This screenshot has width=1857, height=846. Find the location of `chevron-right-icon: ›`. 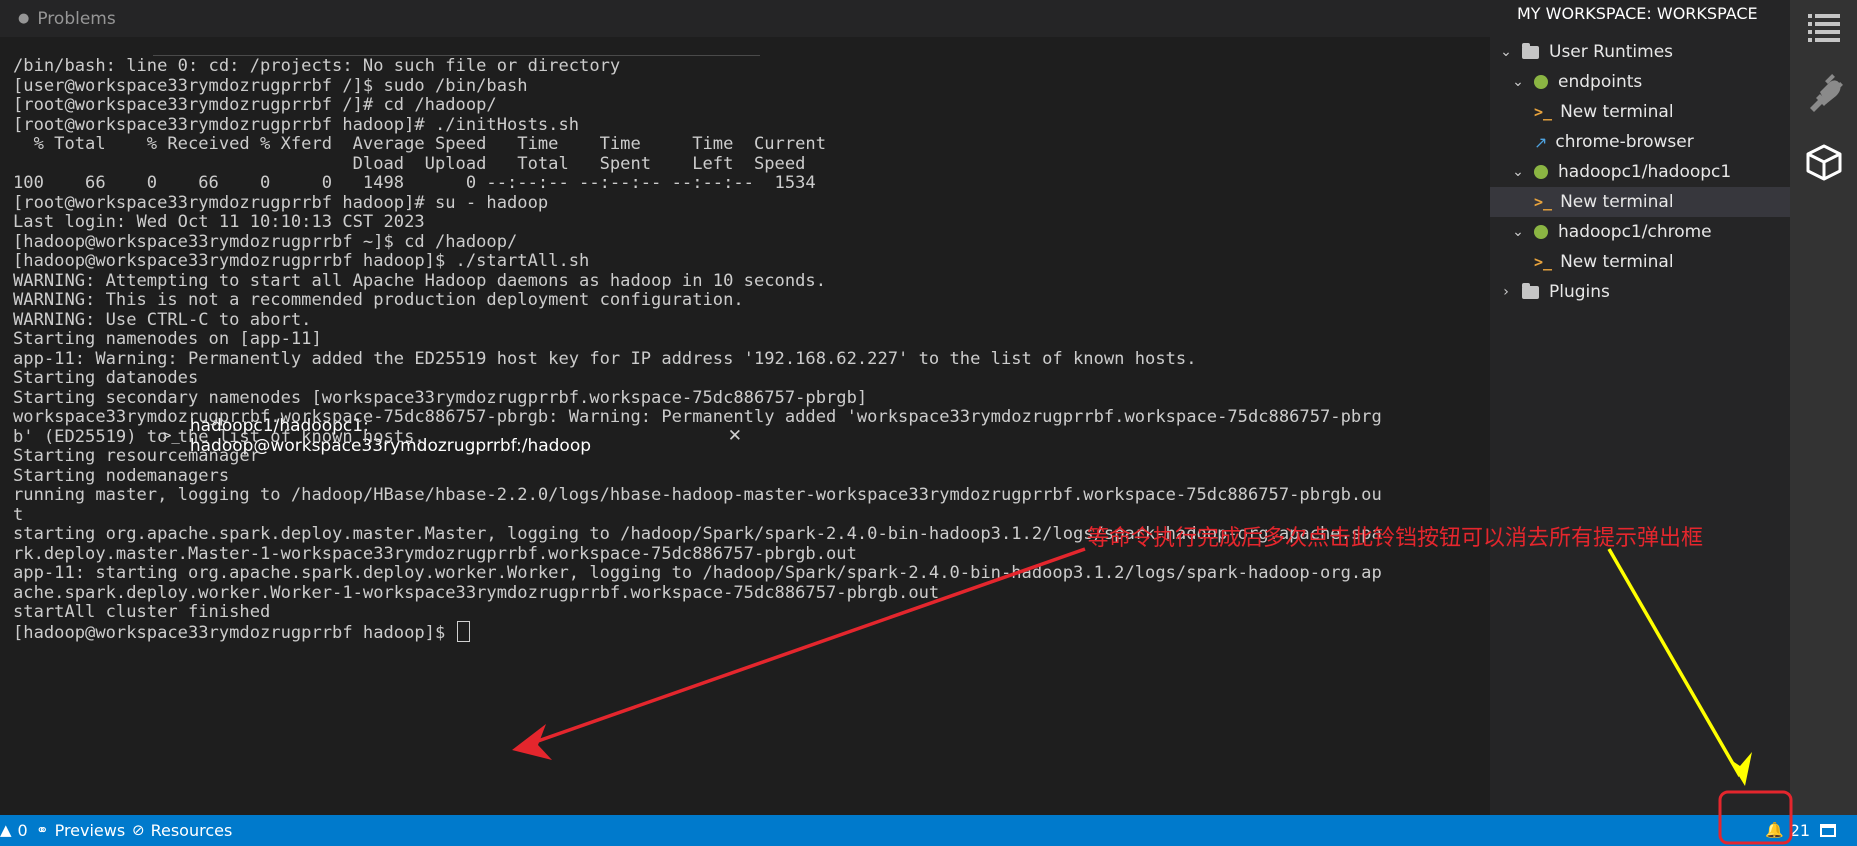

chevron-right-icon: › is located at coordinates (1506, 292).